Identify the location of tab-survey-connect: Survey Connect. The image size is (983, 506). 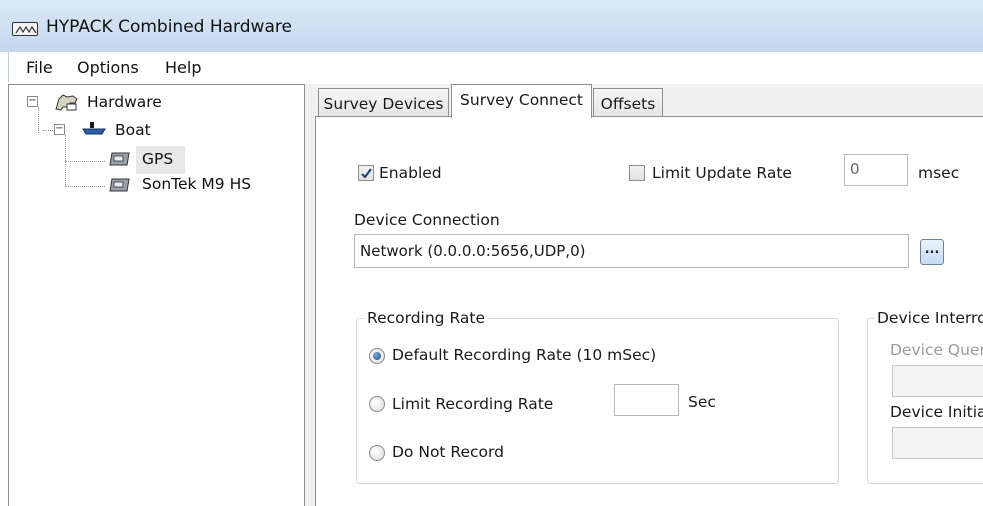
(521, 101).